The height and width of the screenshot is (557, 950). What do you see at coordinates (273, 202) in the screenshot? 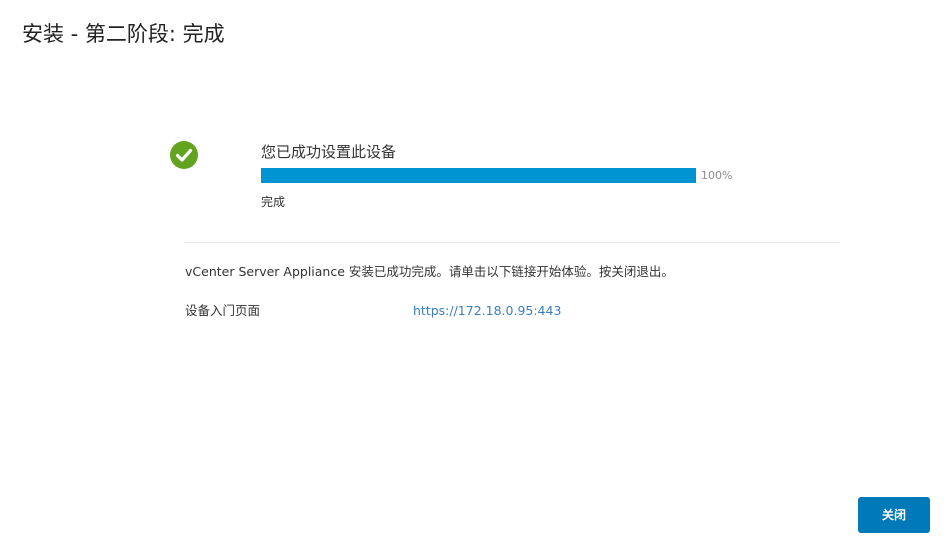
I see `status-sub-label: 完成` at bounding box center [273, 202].